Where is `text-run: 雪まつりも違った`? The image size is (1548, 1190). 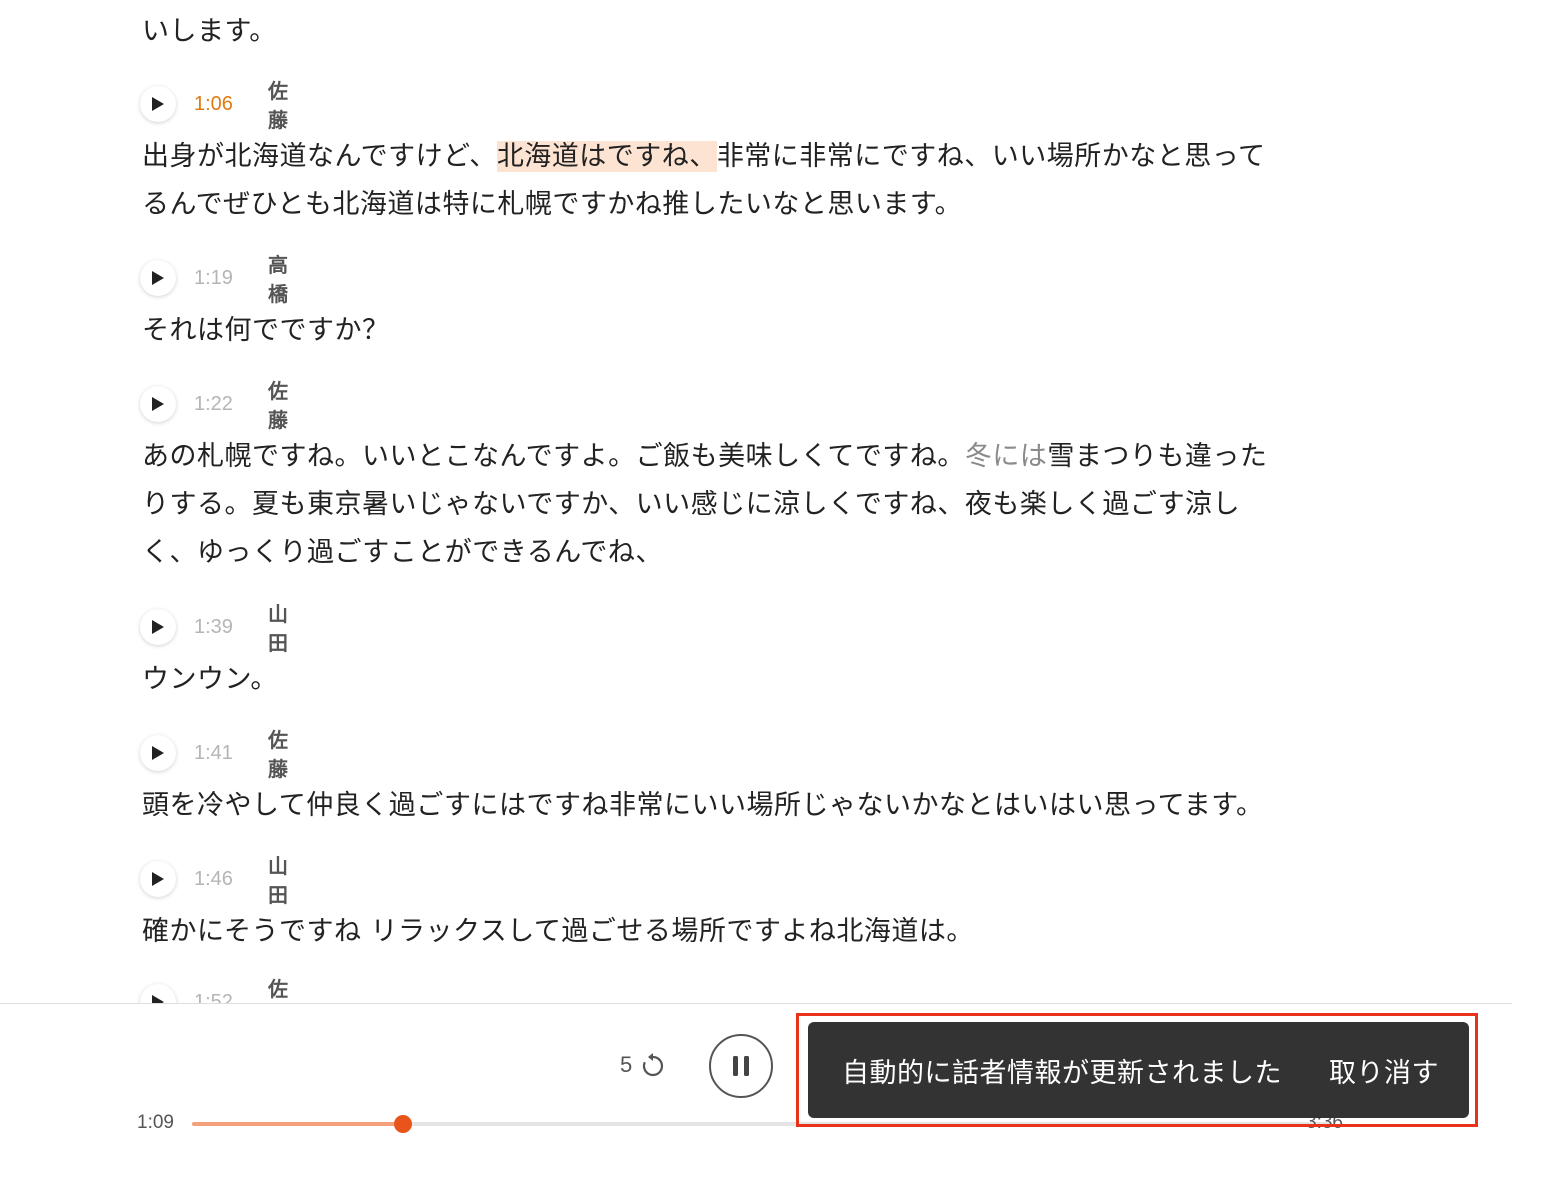 text-run: 雪まつりも違った is located at coordinates (1157, 456).